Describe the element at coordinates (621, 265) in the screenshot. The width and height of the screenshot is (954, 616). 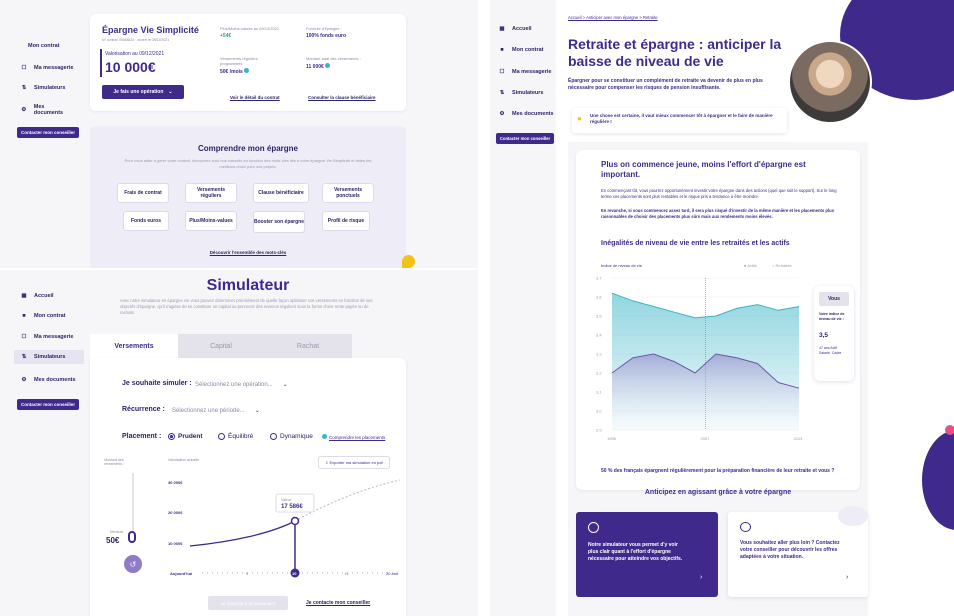
I see `chart-ylabel: Indice de niveau de vie` at that location.